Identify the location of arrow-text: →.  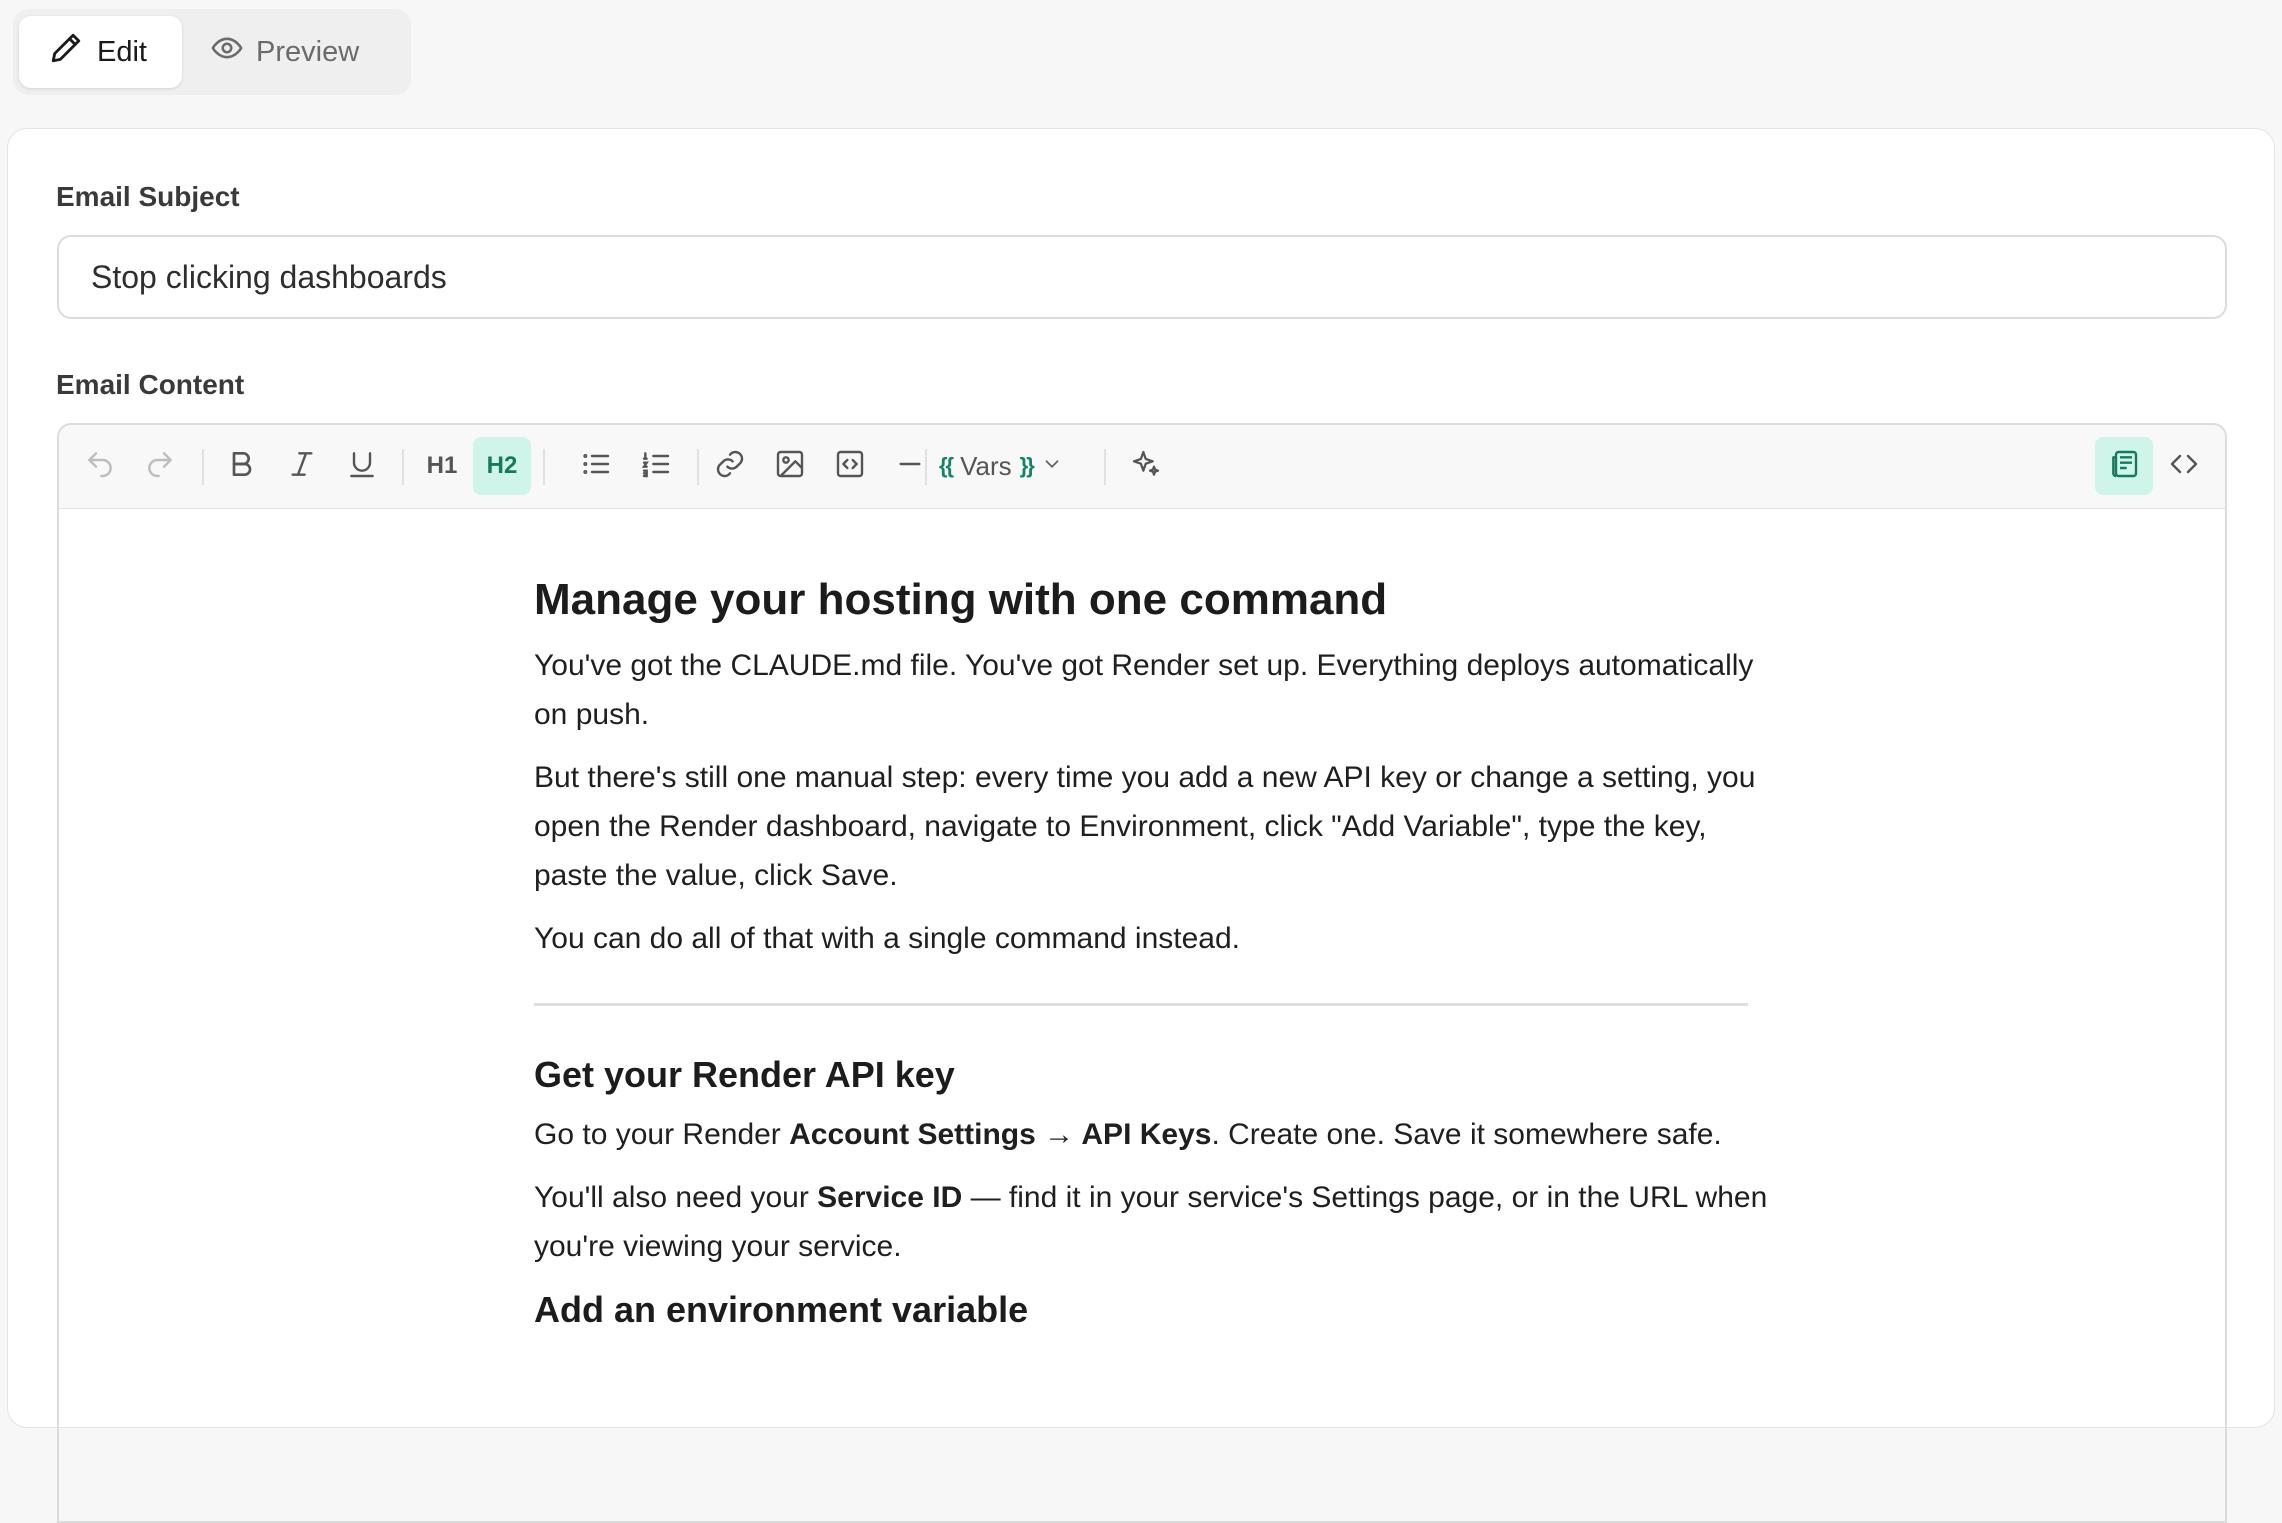
(1058, 1134).